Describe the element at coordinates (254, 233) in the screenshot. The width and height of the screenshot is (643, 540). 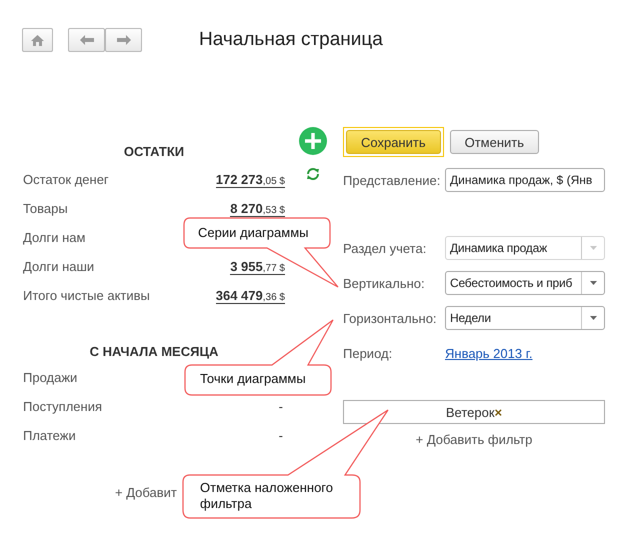
I see `callout-text: Серии диаграммы` at that location.